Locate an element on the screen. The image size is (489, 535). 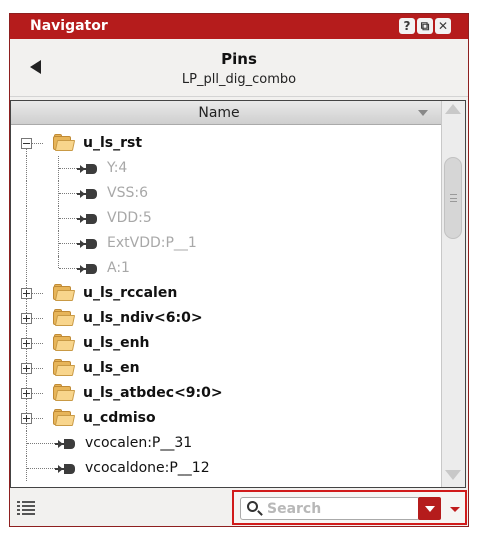
tree-group-row: u_ls_ndiv<6:0> is located at coordinates (226, 318).